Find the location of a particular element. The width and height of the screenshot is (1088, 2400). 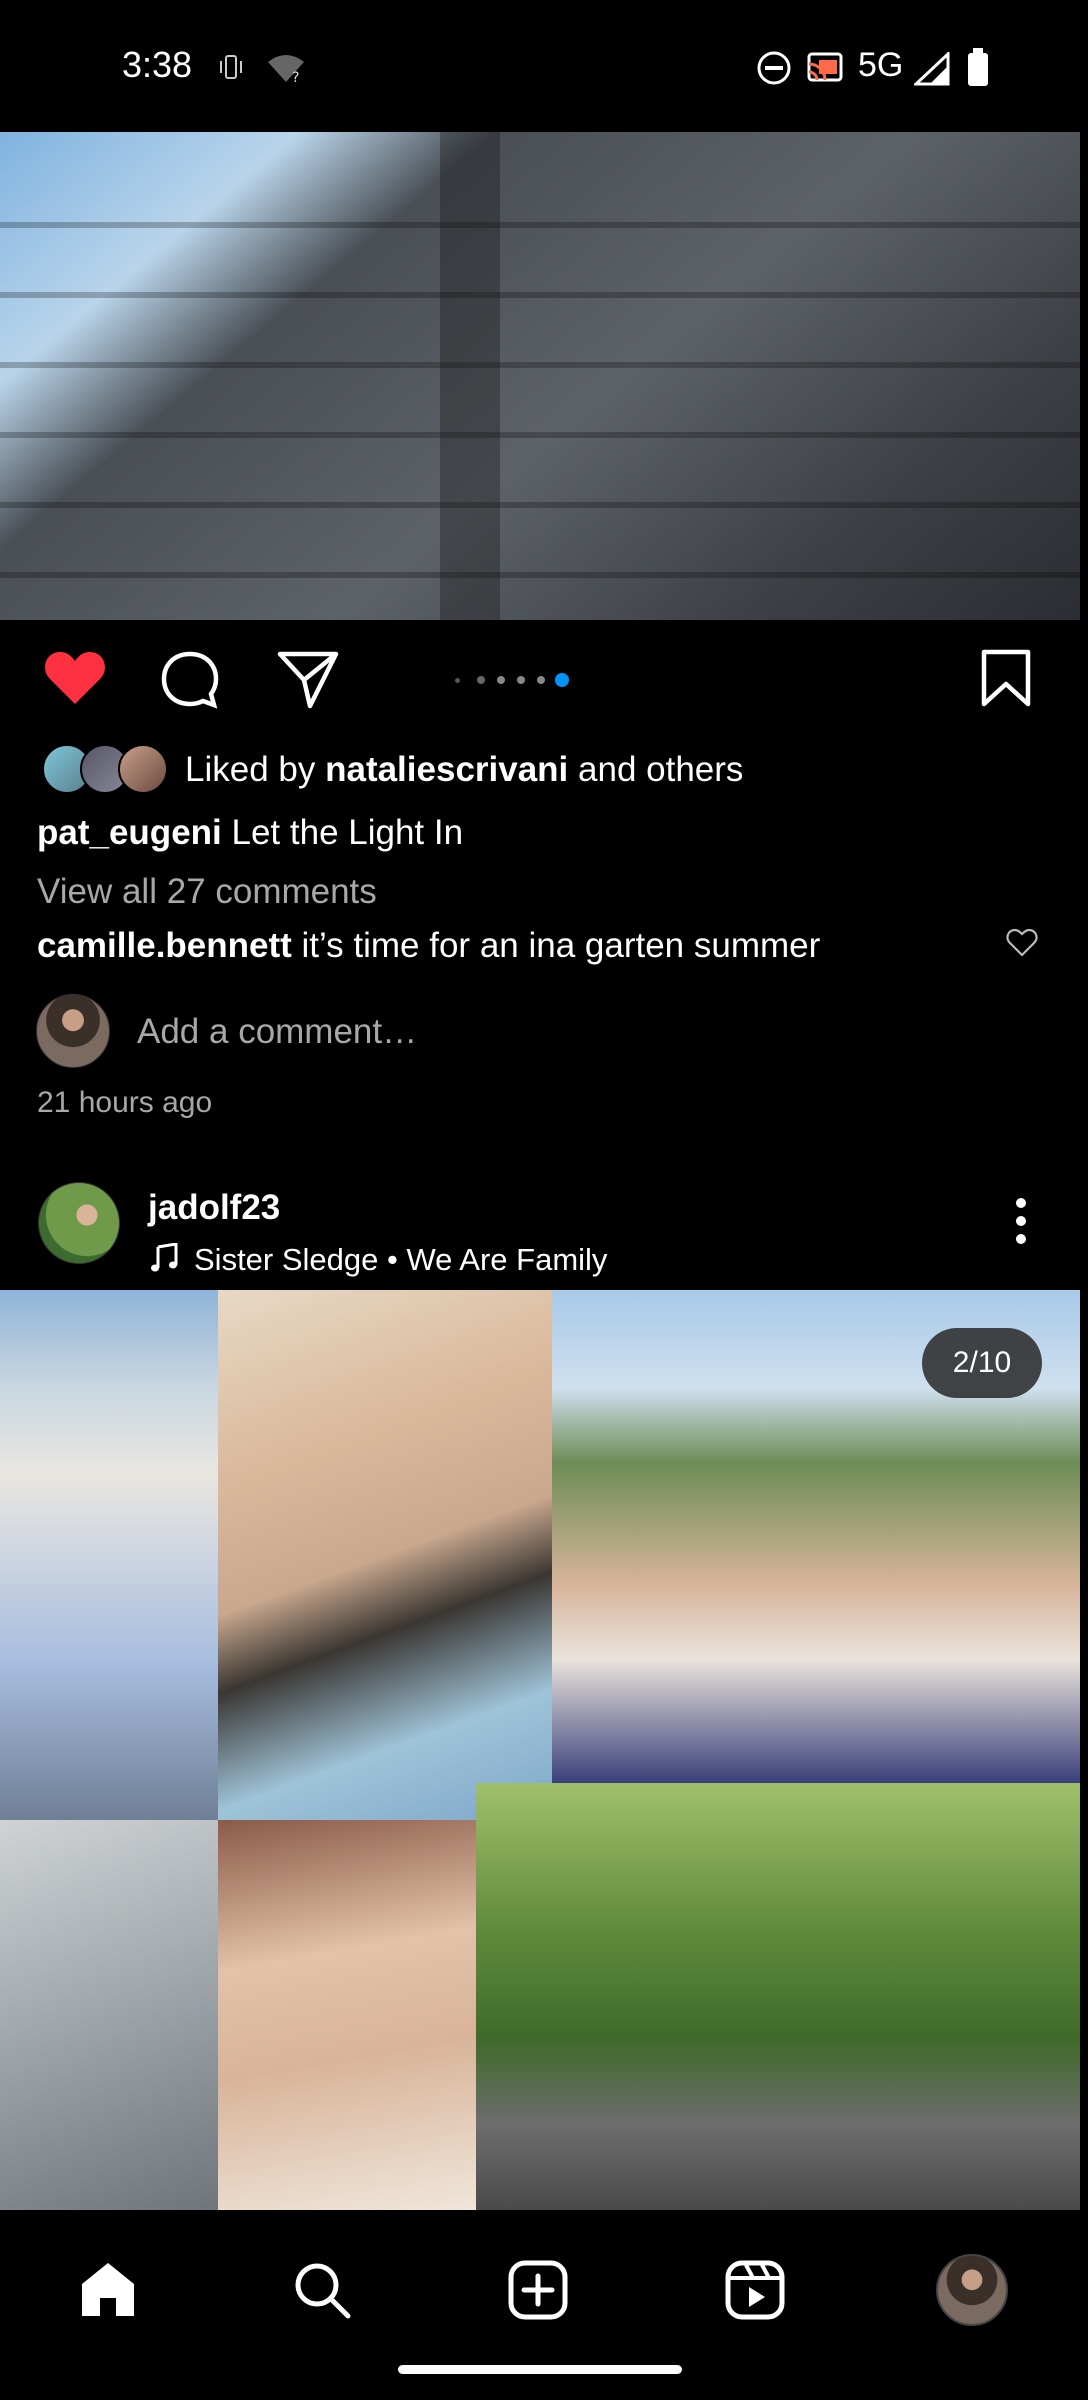

status-bar: 3:38 ? 5G is located at coordinates (544, 66).